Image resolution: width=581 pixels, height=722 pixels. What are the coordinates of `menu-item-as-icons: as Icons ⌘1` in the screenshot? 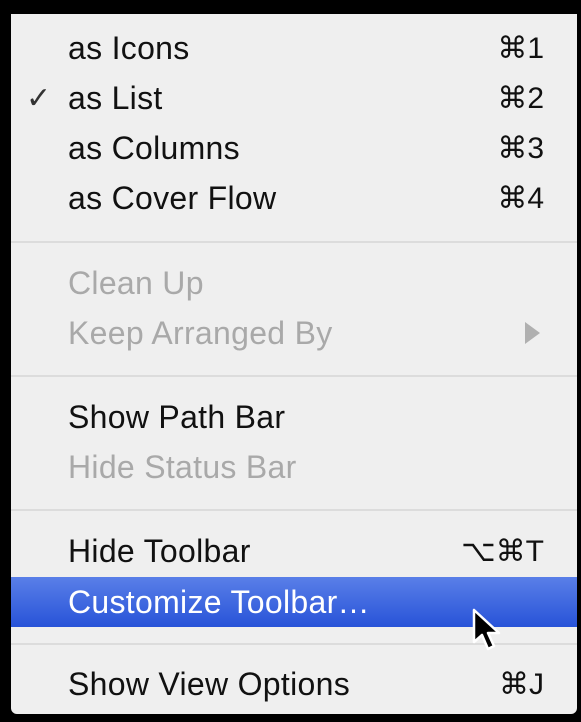 It's located at (294, 48).